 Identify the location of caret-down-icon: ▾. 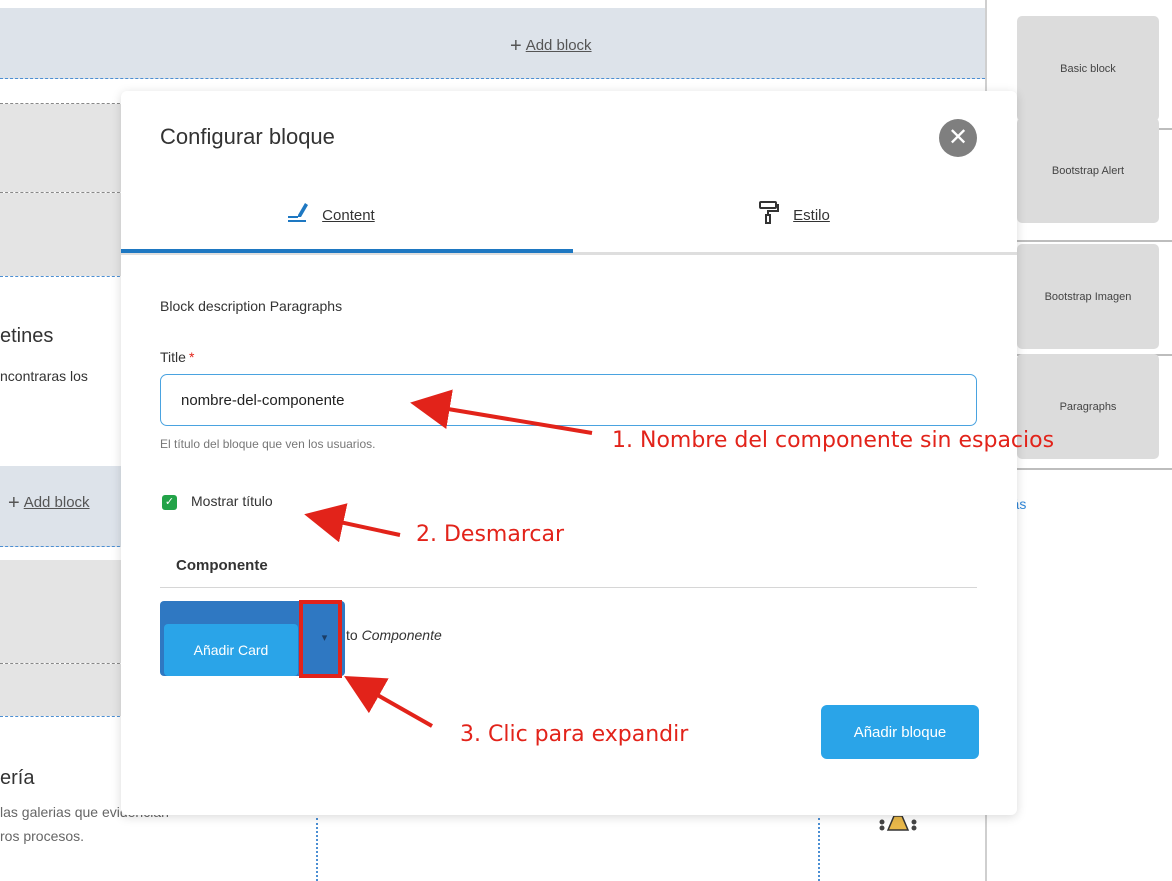
(324, 638).